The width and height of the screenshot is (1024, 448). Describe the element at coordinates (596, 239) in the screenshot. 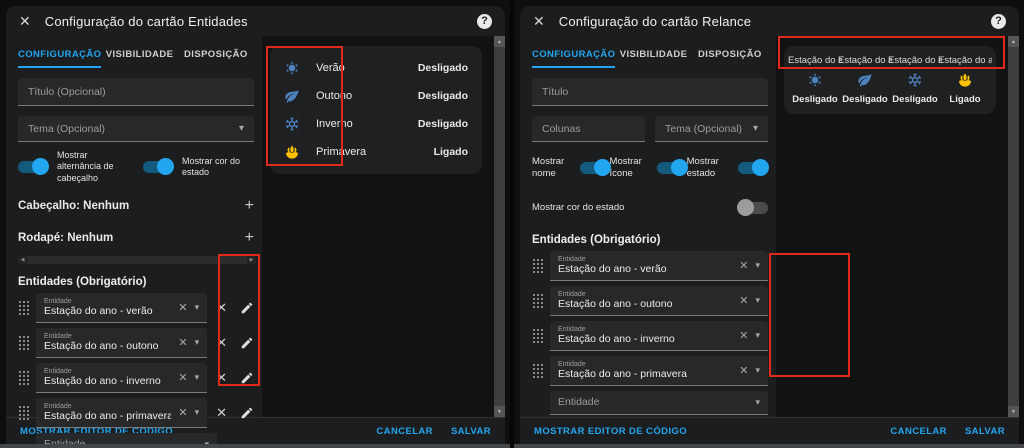

I see `entities-heading: Entidades (Obrigatório)` at that location.